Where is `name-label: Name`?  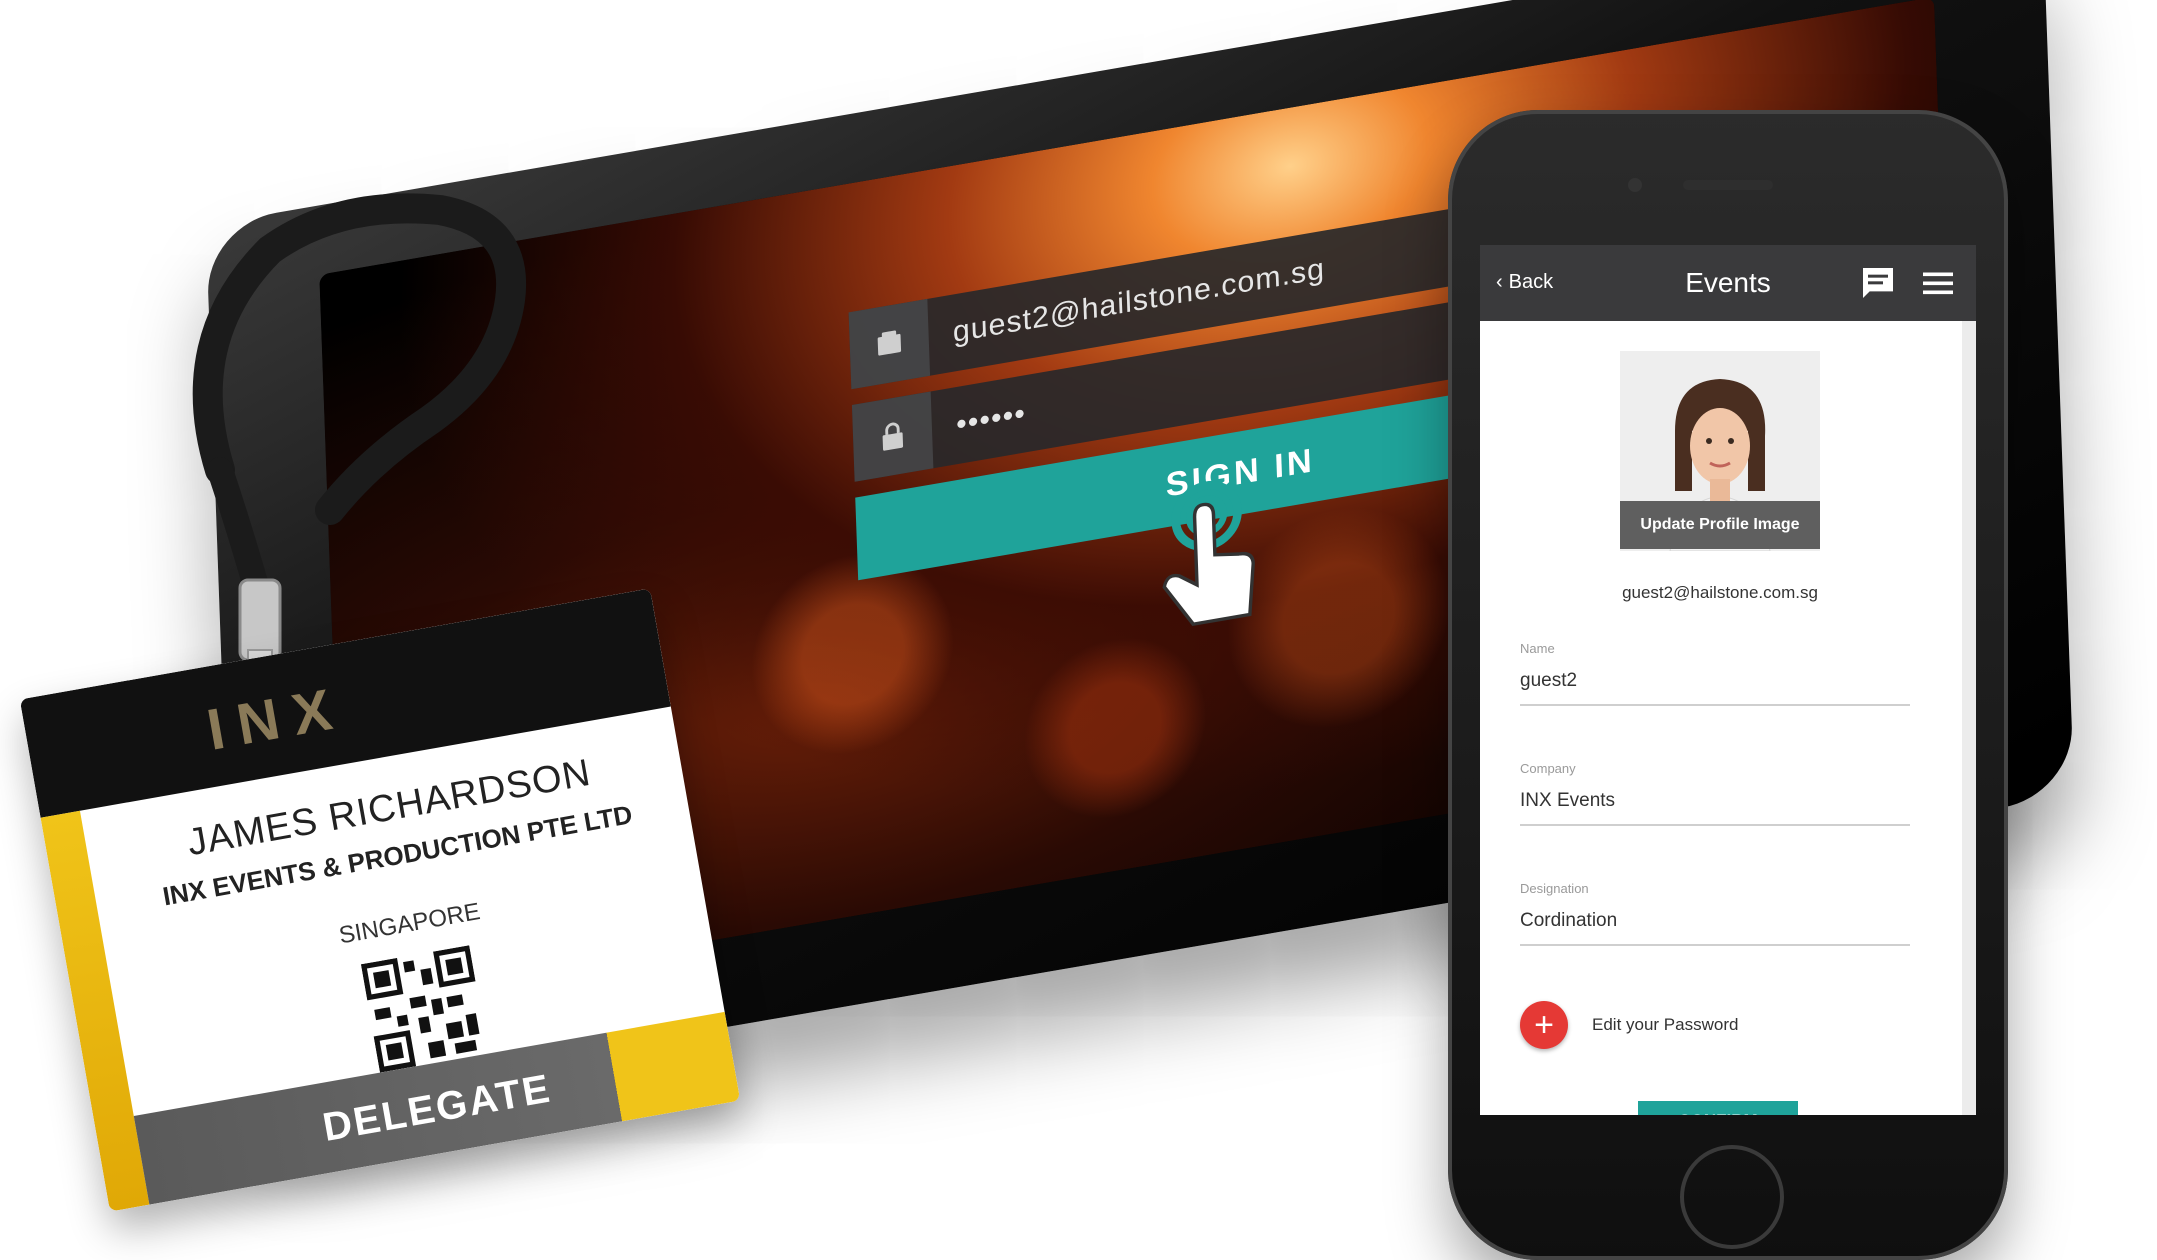
name-label: Name is located at coordinates (1537, 648).